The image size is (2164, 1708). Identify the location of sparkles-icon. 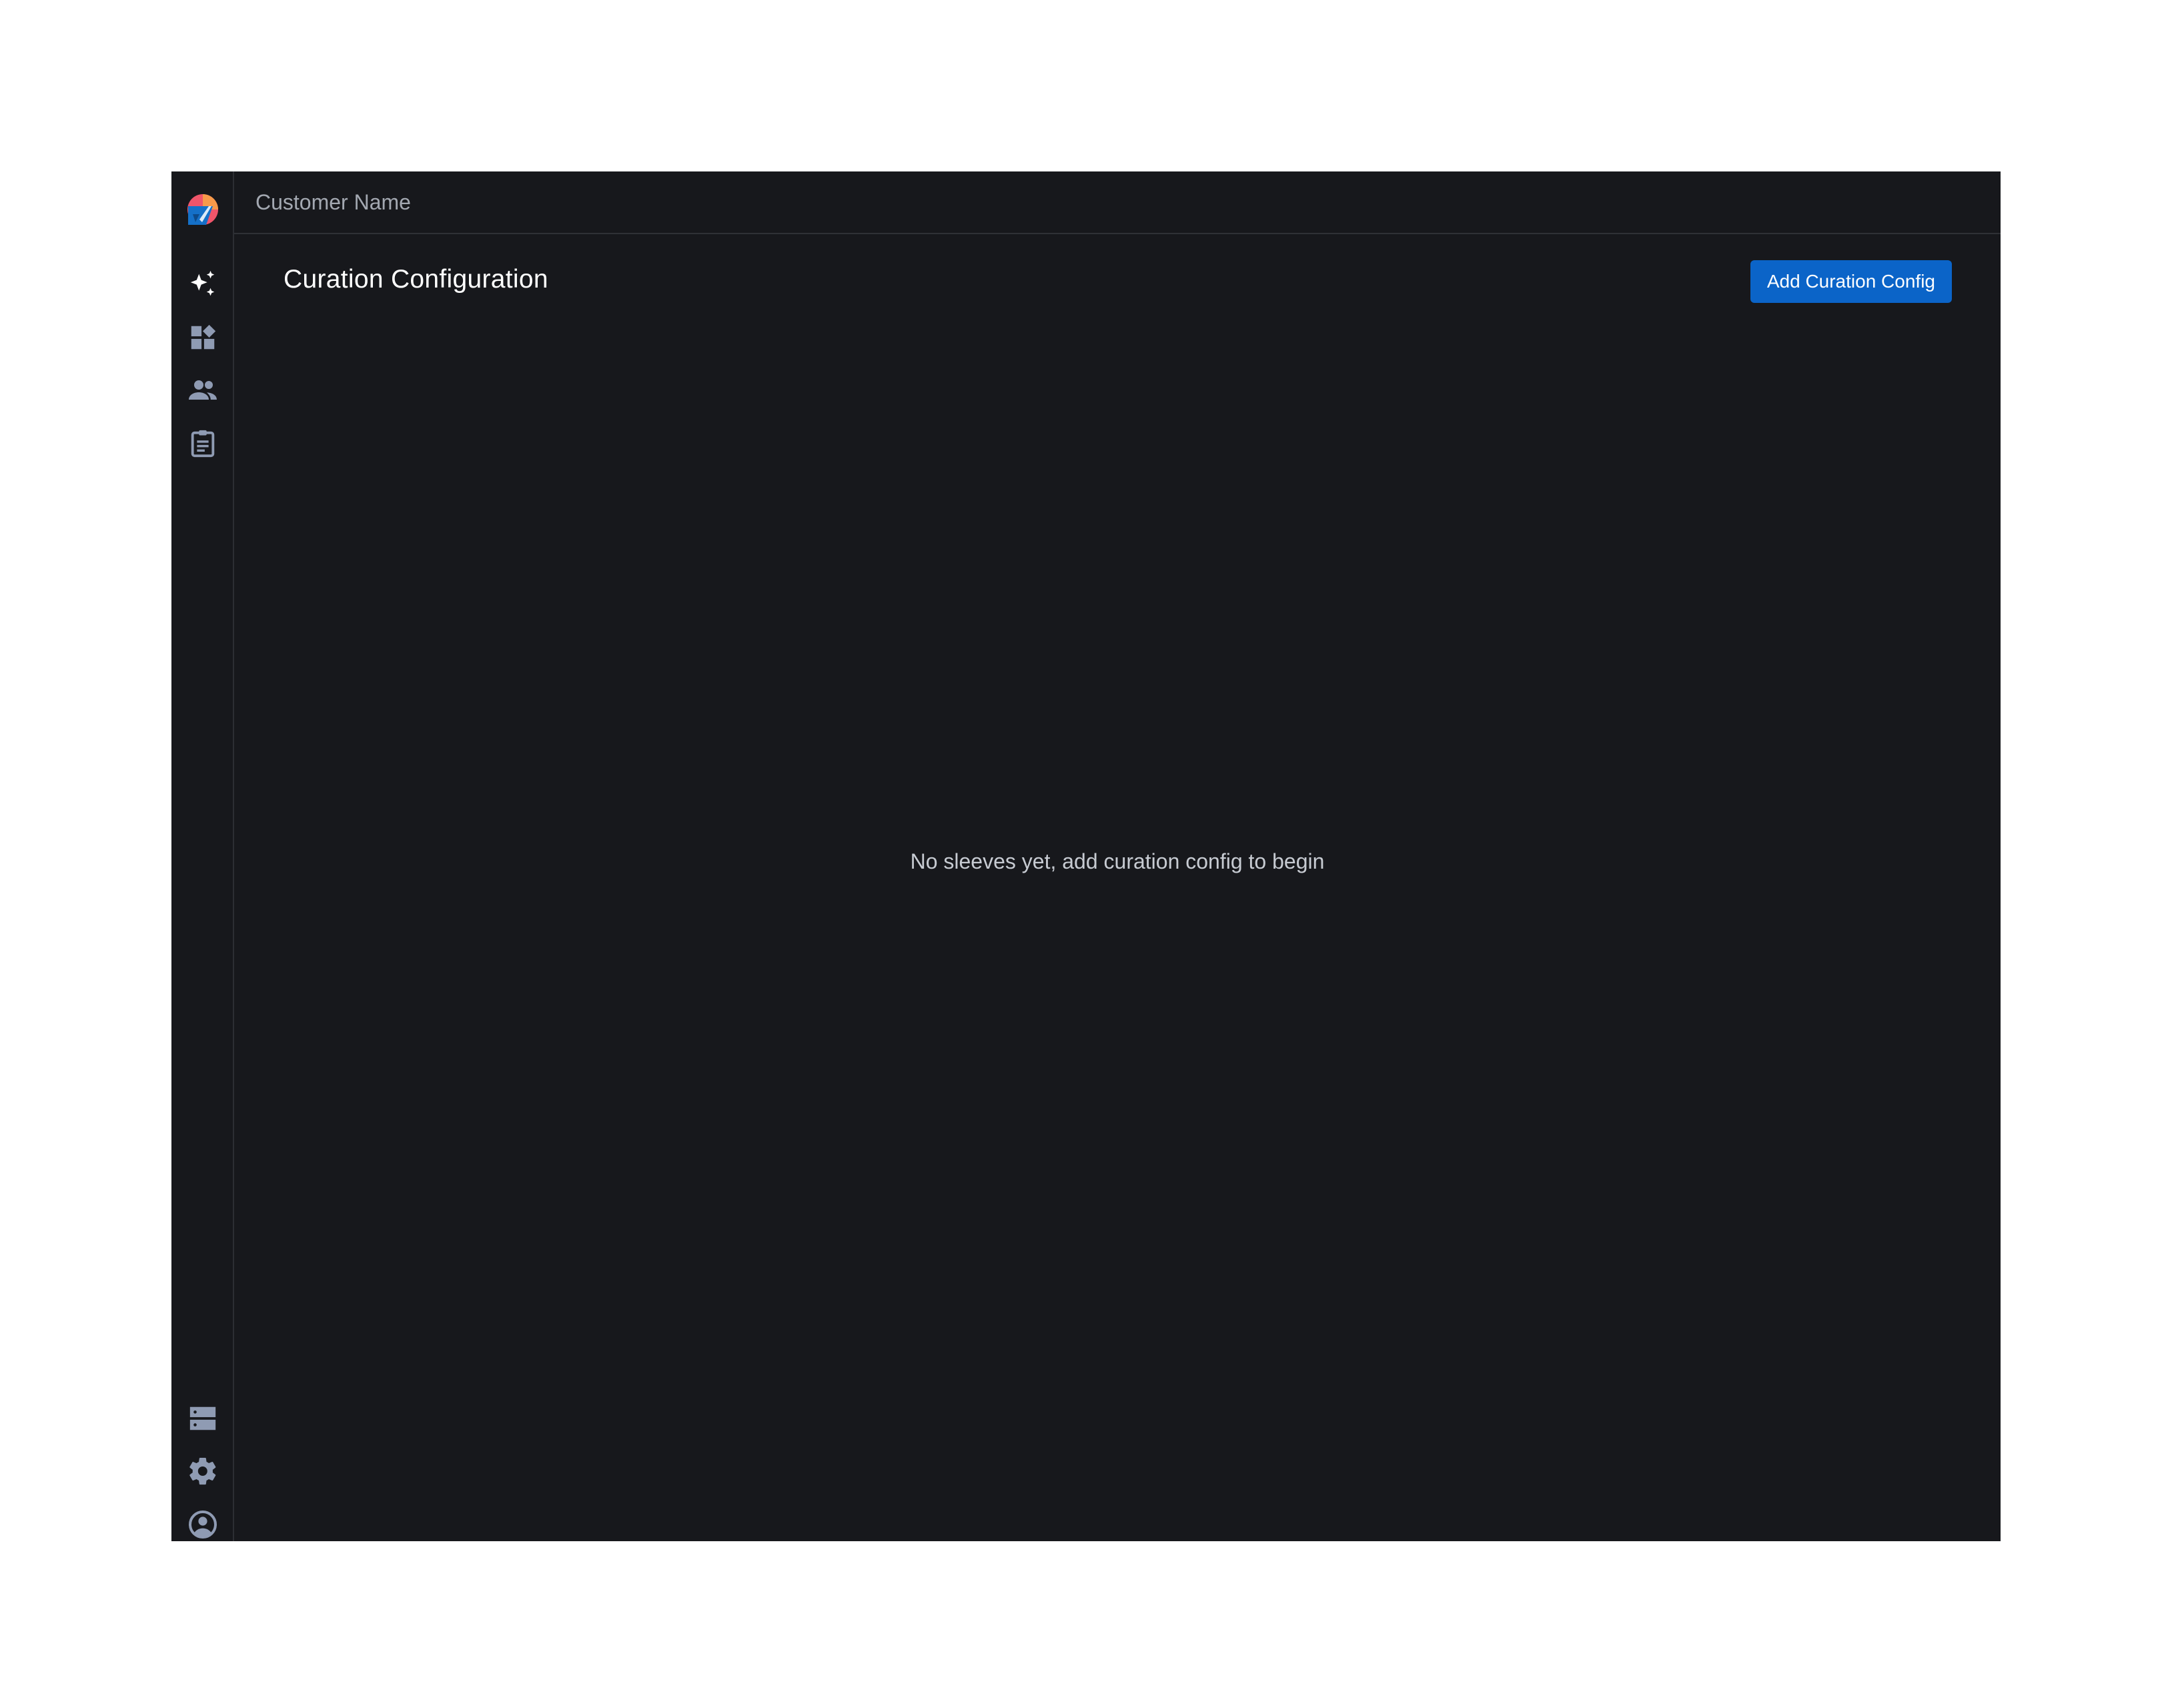
(203, 283).